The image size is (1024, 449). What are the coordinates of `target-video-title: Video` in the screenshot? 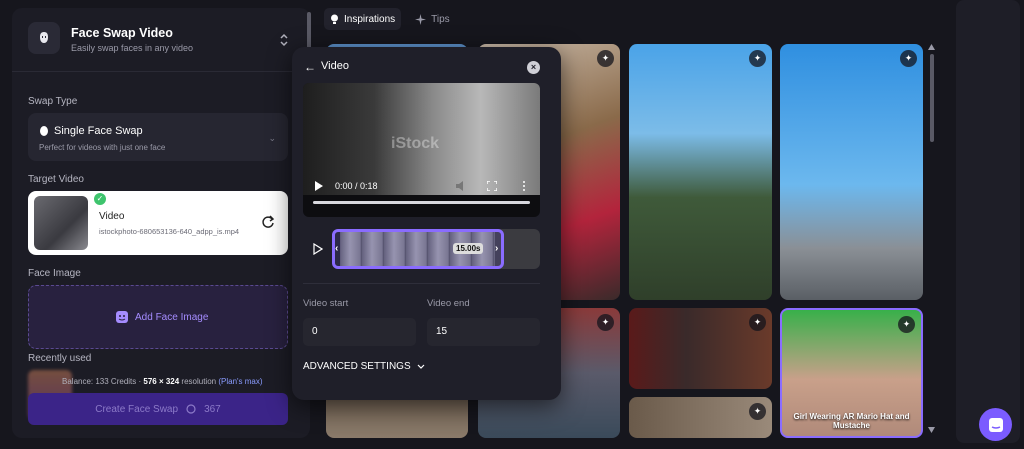 It's located at (112, 216).